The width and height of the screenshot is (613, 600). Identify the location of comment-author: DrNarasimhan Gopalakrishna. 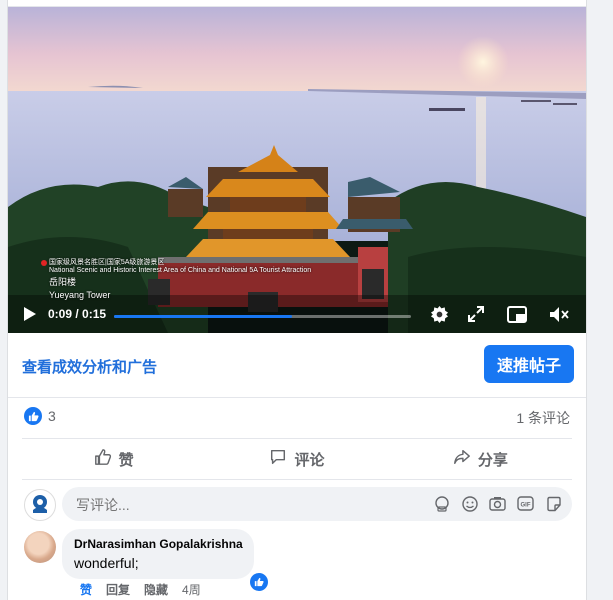
(158, 544).